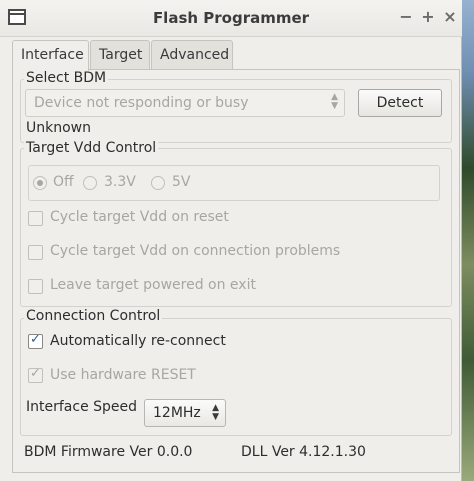 The image size is (474, 481). I want to click on interface-speed-select: 12MHz ▲ ▼, so click(185, 413).